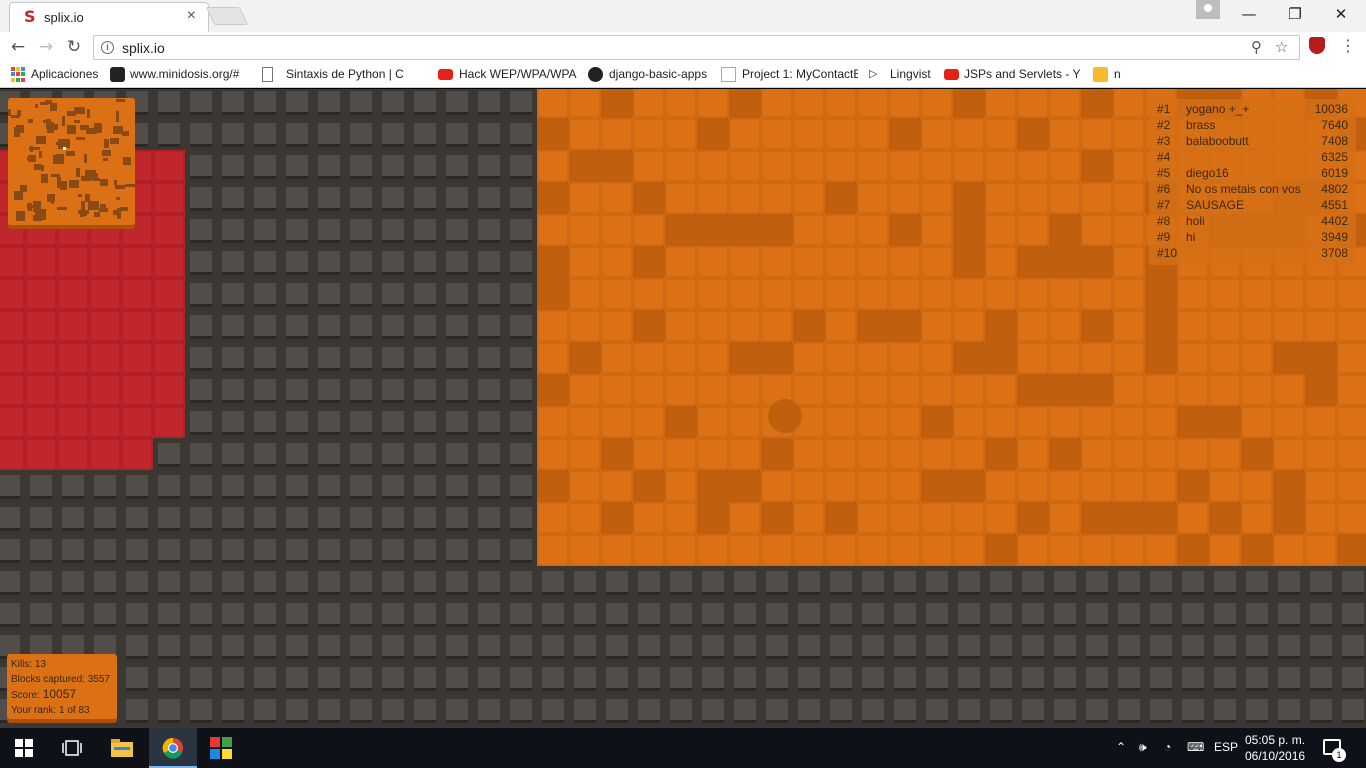 The width and height of the screenshot is (1366, 768). I want to click on windows-taskbar: ⌃ 🕪 ◔ ⌨ ESP 05:05 p. m. 06/10/2016 1, so click(683, 748).